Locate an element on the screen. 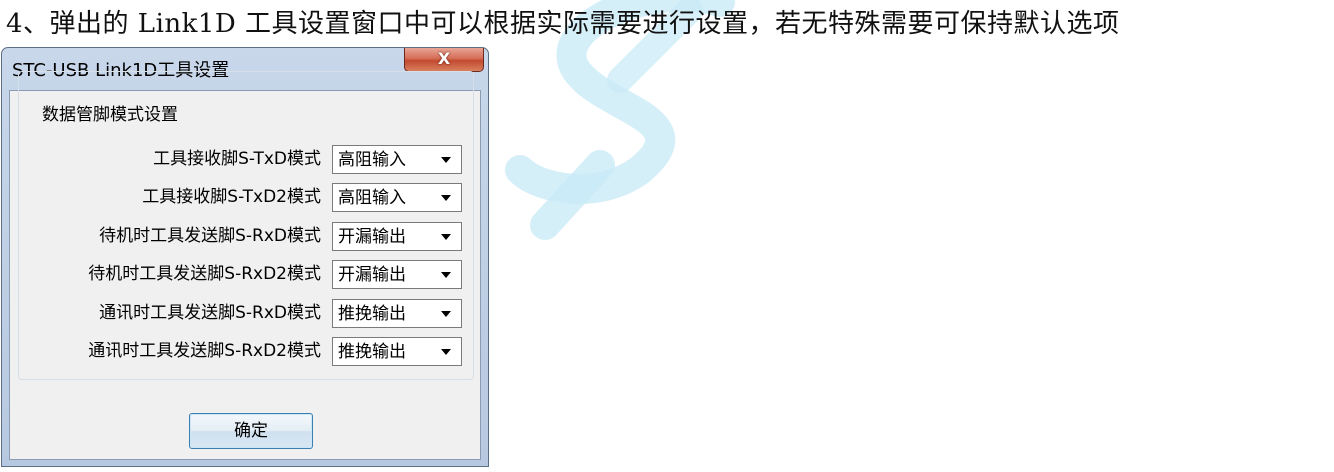 The image size is (1334, 472). combo-comm-rxd: 推挽输出 is located at coordinates (397, 313).